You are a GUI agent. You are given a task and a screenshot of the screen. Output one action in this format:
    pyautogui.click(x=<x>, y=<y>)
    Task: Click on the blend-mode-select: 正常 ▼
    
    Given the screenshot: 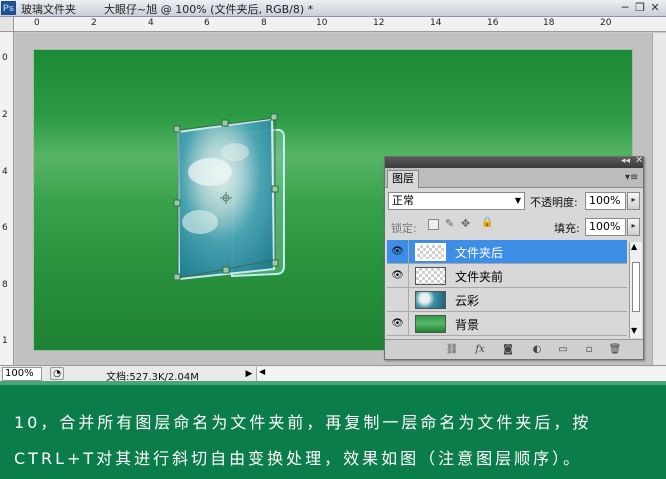 What is the action you would take?
    pyautogui.click(x=456, y=201)
    